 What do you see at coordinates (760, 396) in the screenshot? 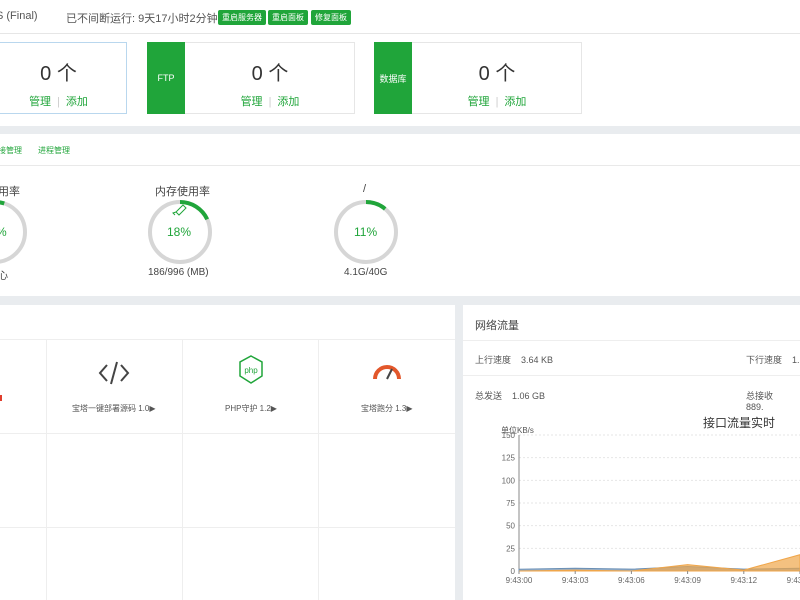
I see `total-received-label: 总接收` at bounding box center [760, 396].